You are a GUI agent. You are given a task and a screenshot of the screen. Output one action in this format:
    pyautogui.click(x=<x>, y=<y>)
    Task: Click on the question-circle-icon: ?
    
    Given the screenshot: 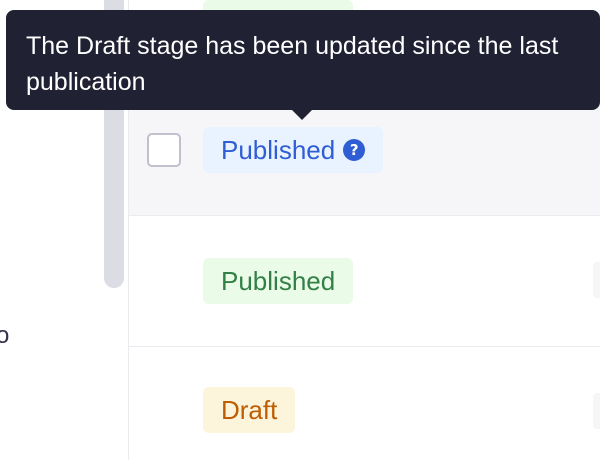 What is the action you would take?
    pyautogui.click(x=354, y=150)
    